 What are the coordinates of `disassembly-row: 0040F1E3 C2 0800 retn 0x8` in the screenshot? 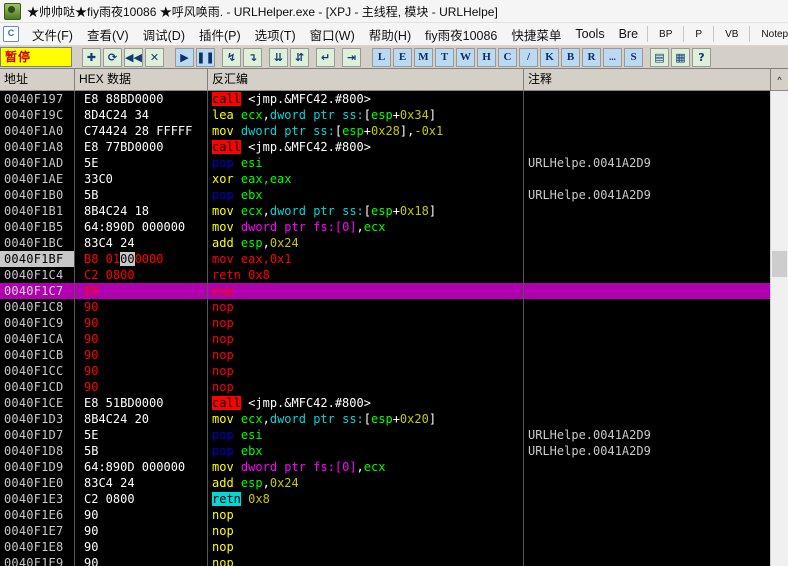 It's located at (385, 499).